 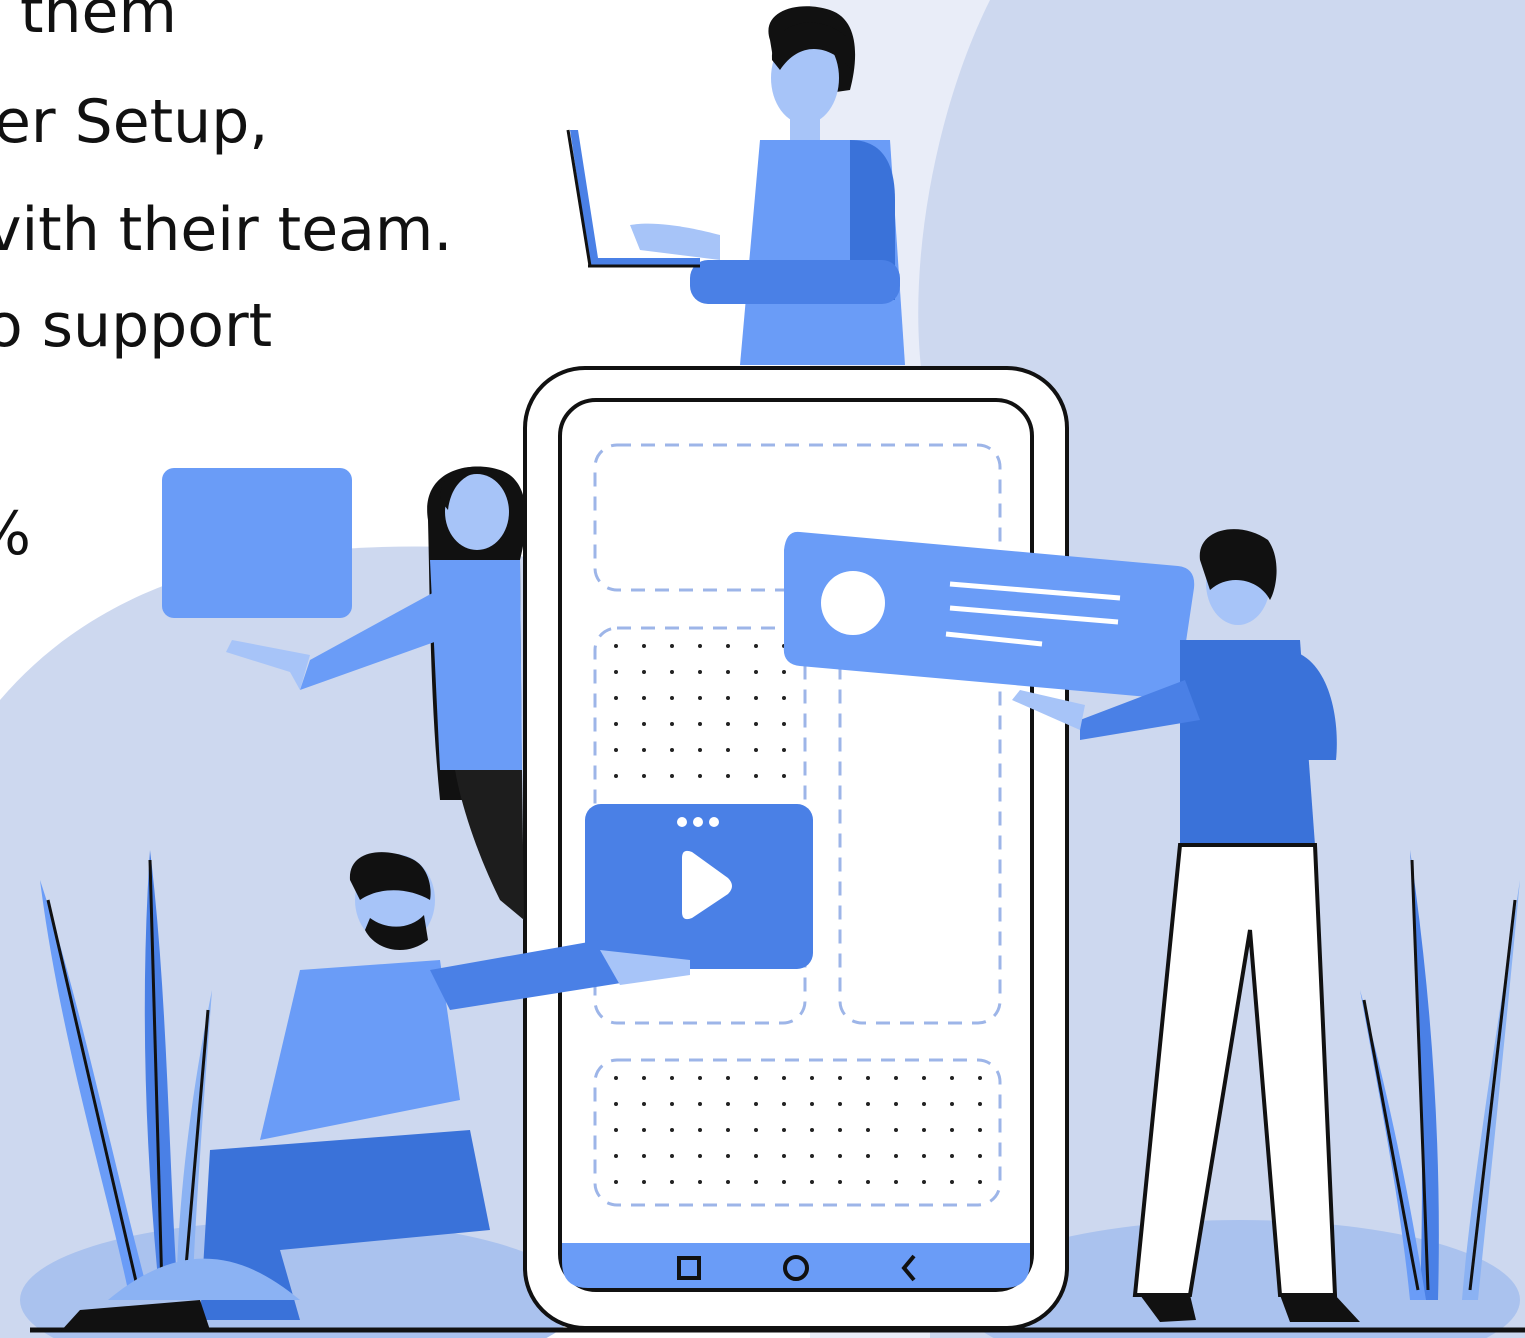 I want to click on body-text-line-2: er Setup,, so click(x=134, y=122).